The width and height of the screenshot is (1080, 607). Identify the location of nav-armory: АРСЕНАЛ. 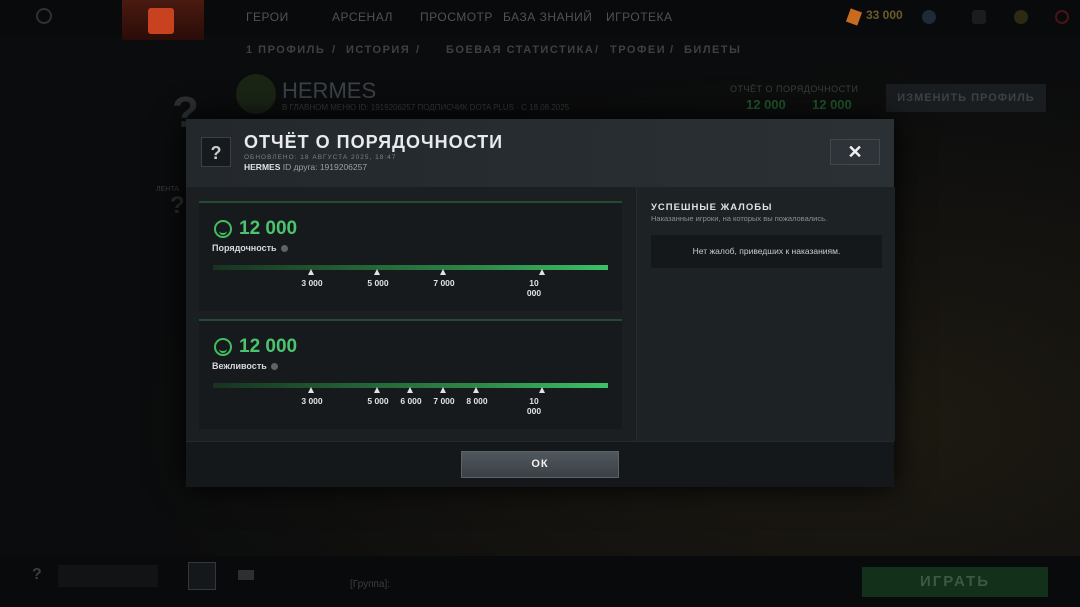
(362, 17).